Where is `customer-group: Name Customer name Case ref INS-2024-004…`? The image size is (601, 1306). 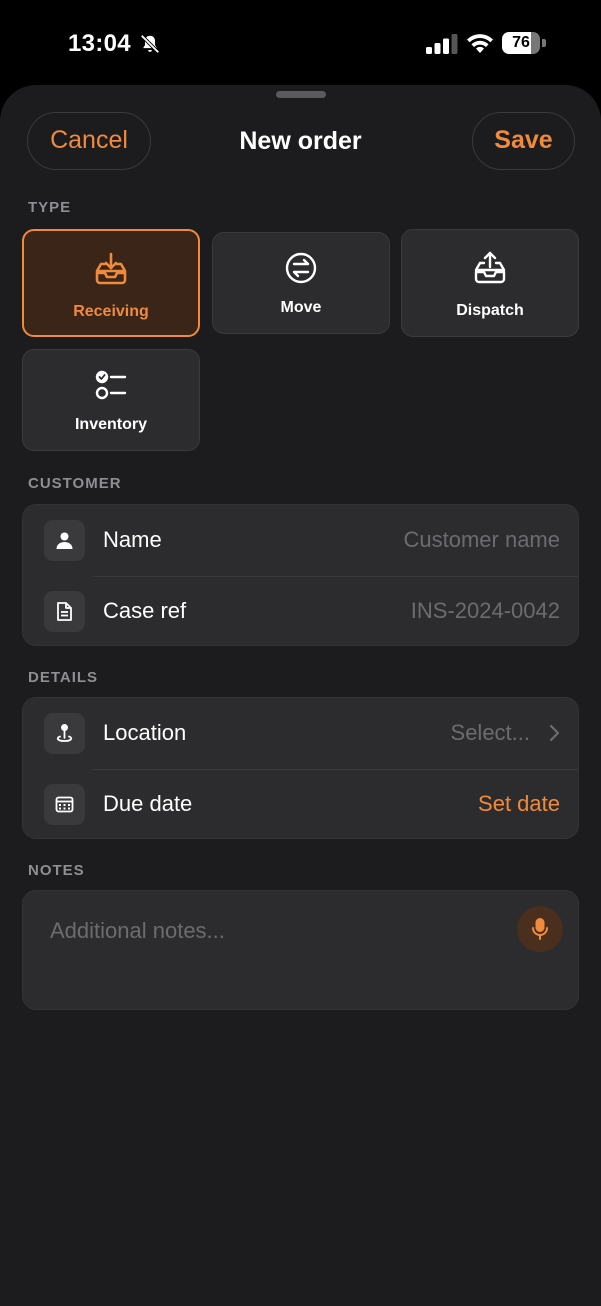
customer-group: Name Customer name Case ref INS-2024-004… is located at coordinates (300, 575).